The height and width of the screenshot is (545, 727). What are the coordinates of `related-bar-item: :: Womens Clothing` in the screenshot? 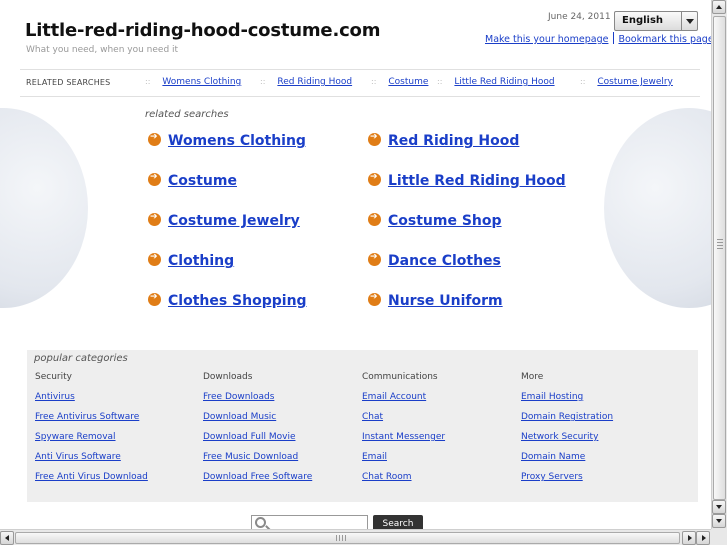 It's located at (193, 82).